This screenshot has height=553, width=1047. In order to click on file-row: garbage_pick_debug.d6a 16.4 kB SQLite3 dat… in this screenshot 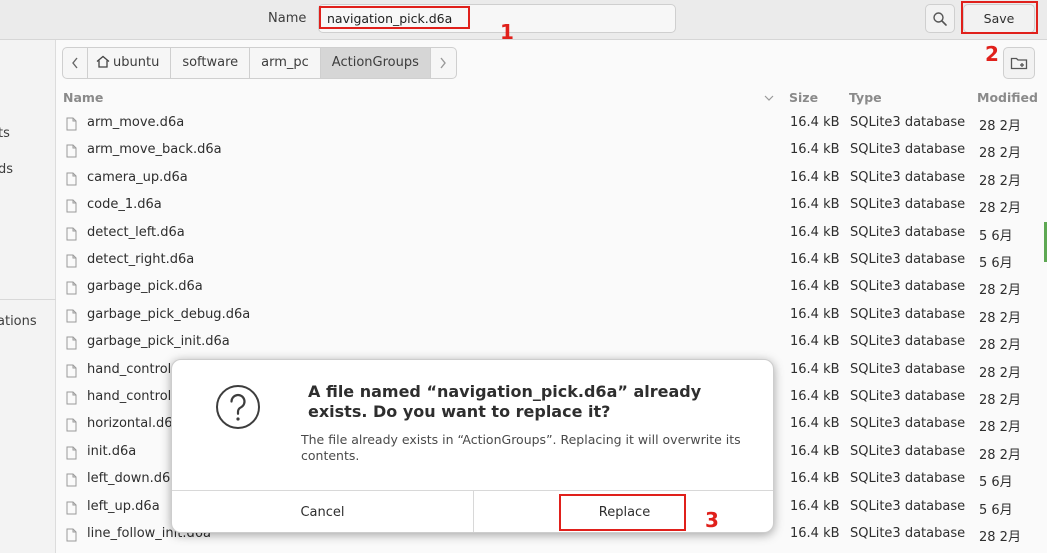, I will do `click(552, 315)`.